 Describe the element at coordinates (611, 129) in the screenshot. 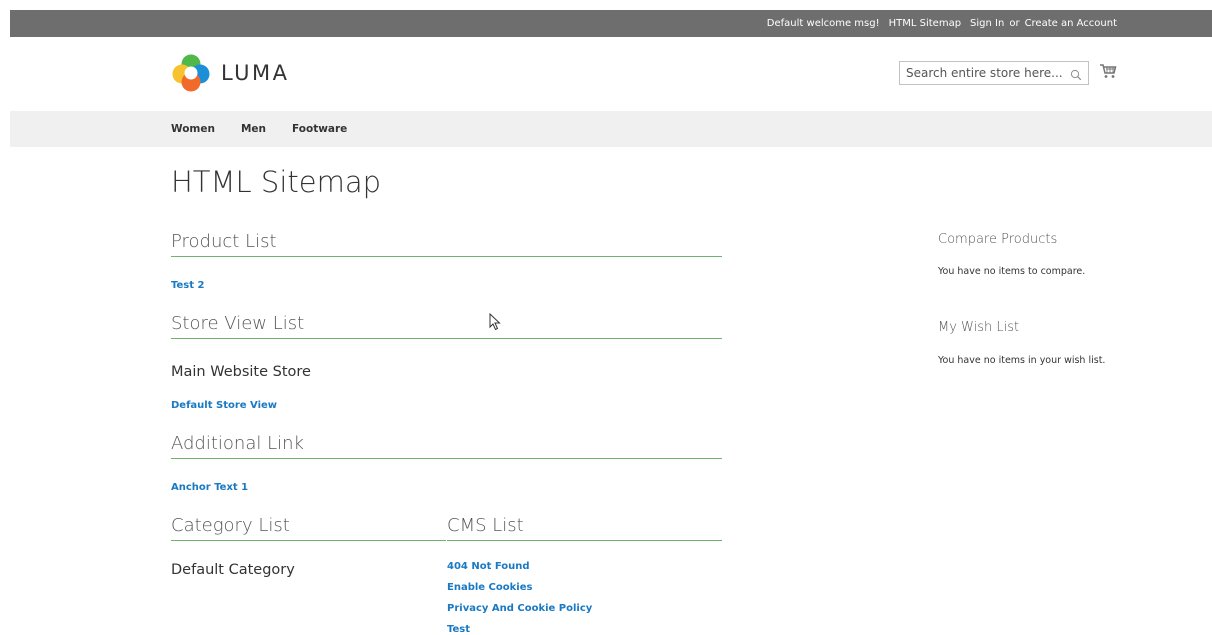

I see `main-navigation: Women Men Footware` at that location.